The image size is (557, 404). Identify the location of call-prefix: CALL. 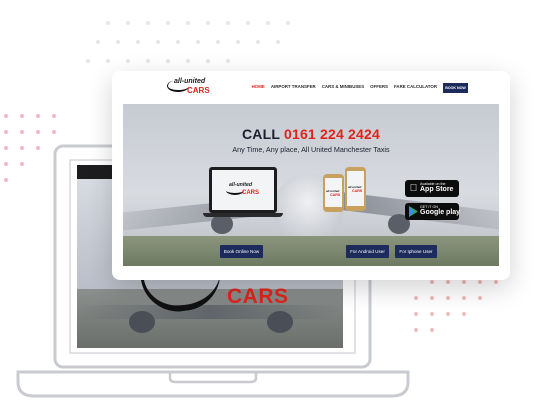
(261, 134).